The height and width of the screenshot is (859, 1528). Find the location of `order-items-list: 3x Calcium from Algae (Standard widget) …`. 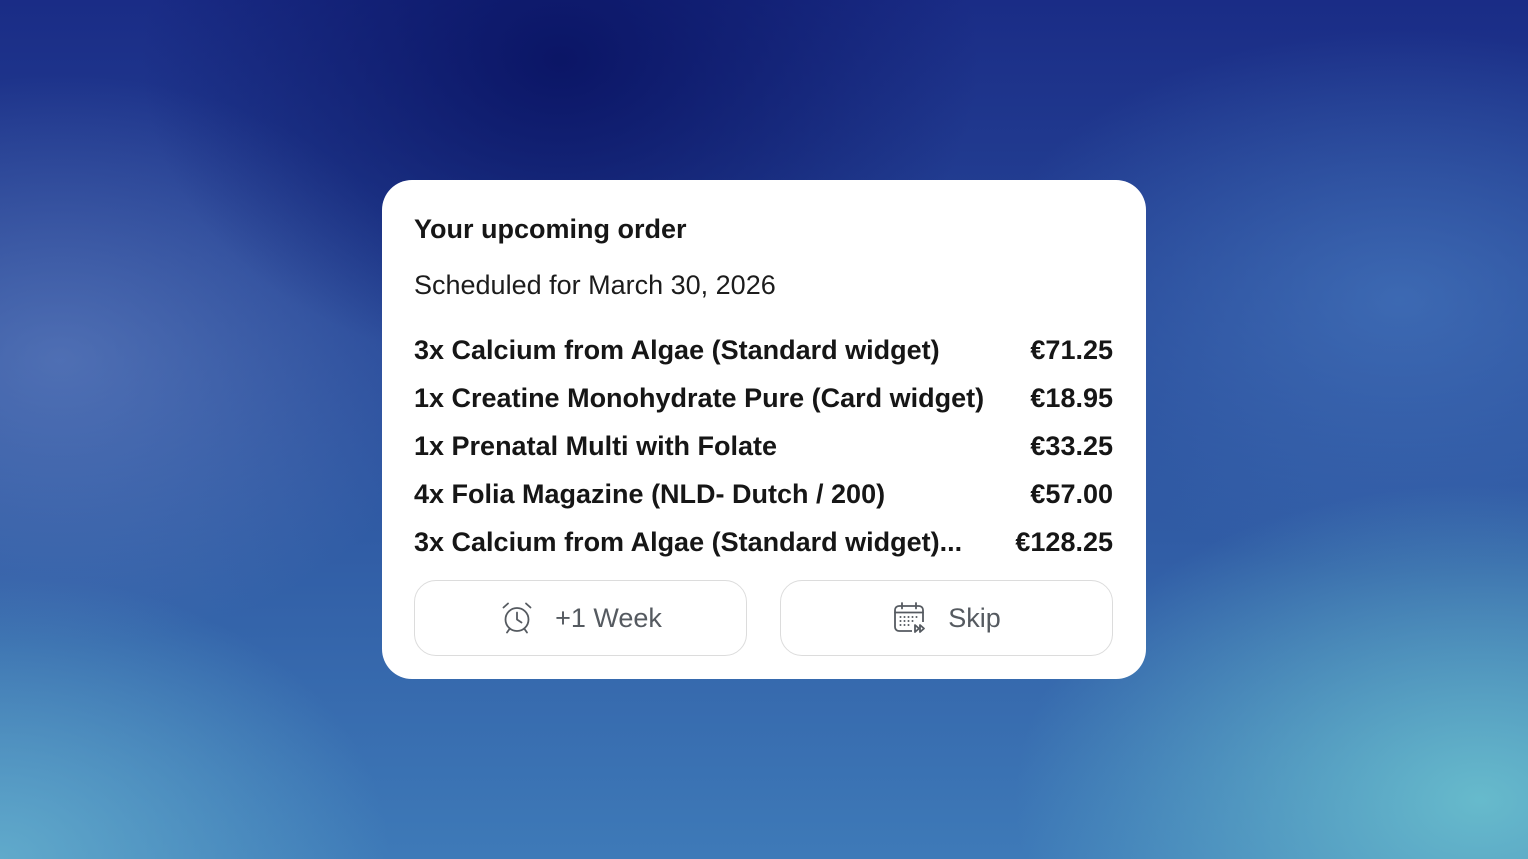

order-items-list: 3x Calcium from Algae (Standard widget) … is located at coordinates (763, 446).